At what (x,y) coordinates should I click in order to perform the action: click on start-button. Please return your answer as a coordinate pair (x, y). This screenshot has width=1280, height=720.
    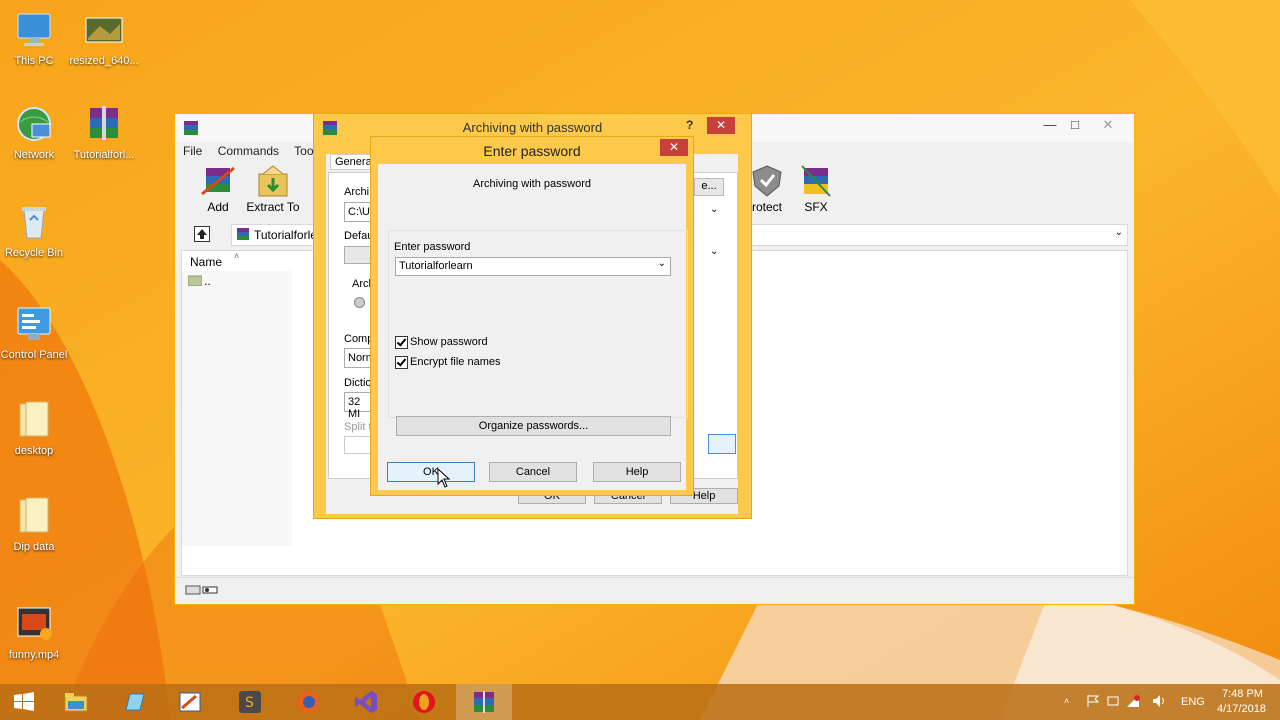
    Looking at the image, I should click on (26, 702).